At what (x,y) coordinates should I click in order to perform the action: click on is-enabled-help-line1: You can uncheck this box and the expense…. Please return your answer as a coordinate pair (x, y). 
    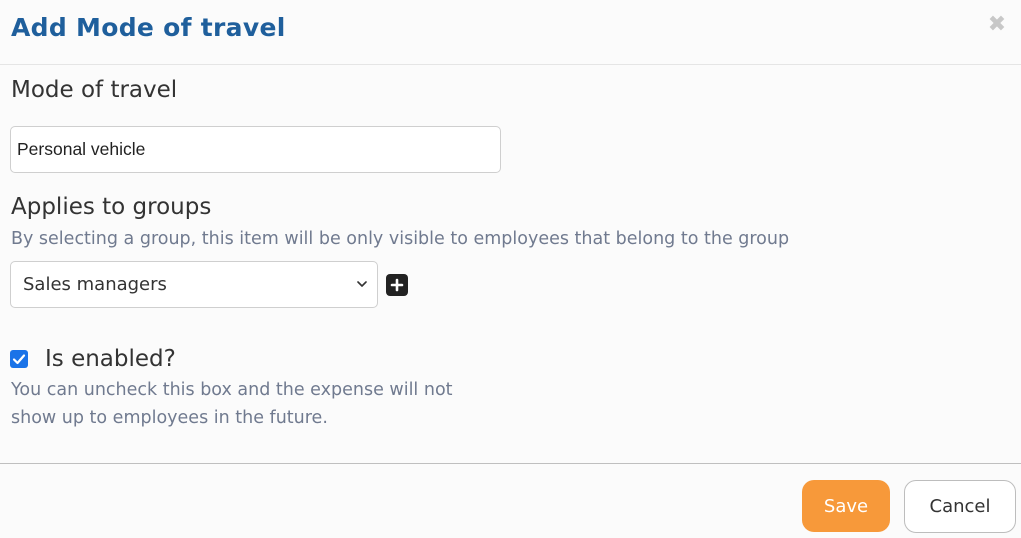
    Looking at the image, I should click on (232, 390).